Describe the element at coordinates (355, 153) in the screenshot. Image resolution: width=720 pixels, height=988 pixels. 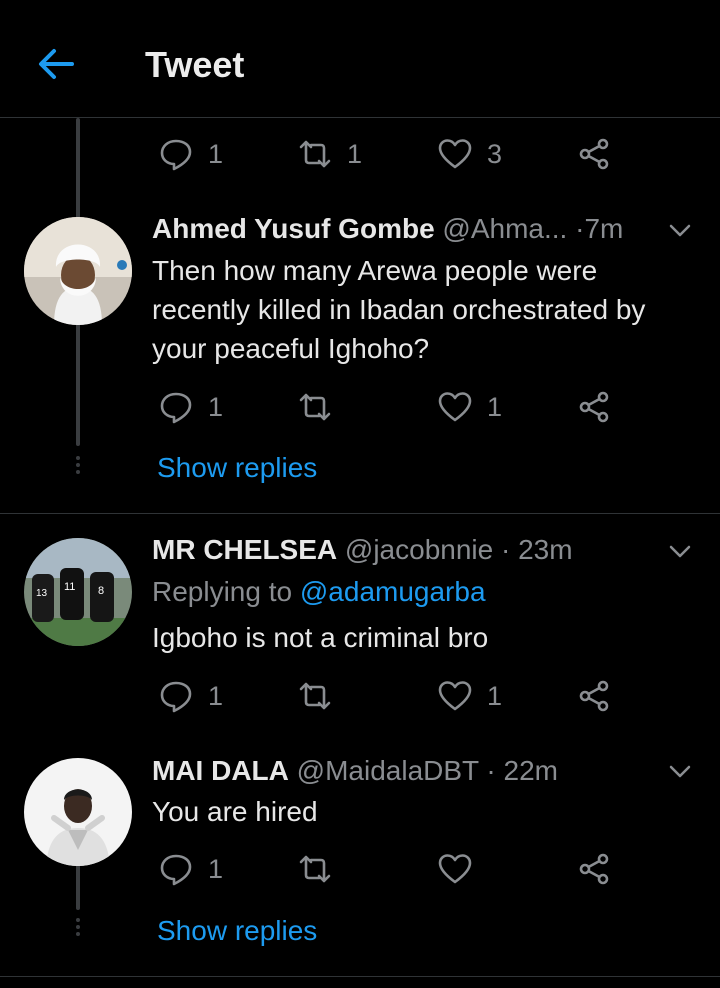
I see `retweet-count: 1` at that location.